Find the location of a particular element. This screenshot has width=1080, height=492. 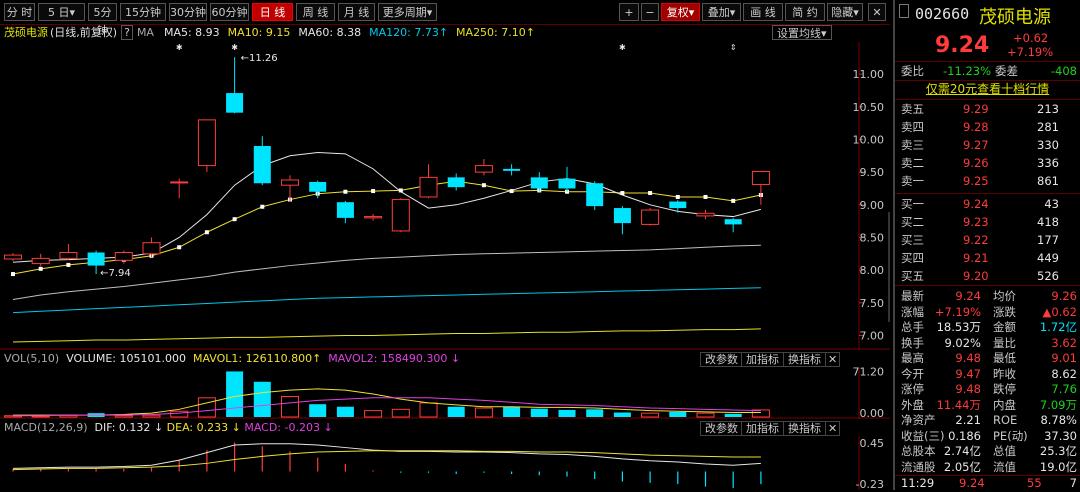

stat-label: 流通股 is located at coordinates (918, 466).